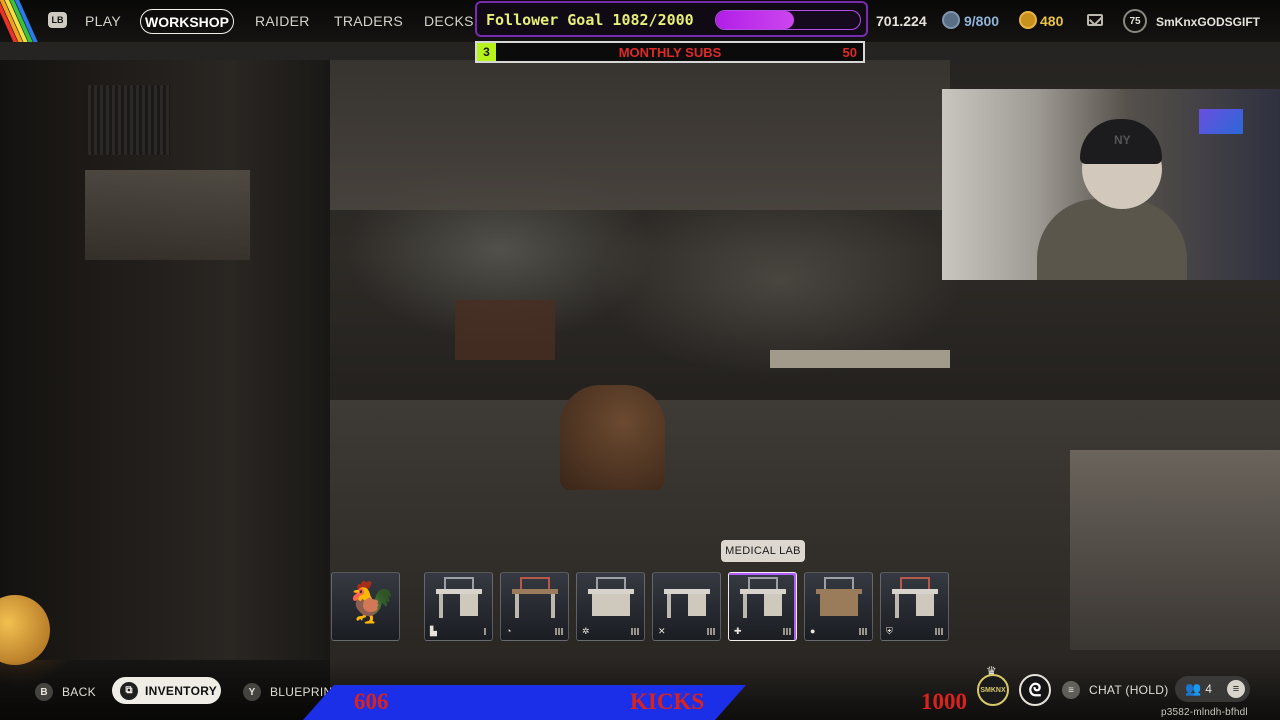  I want to click on back-label: BACK, so click(79, 692).